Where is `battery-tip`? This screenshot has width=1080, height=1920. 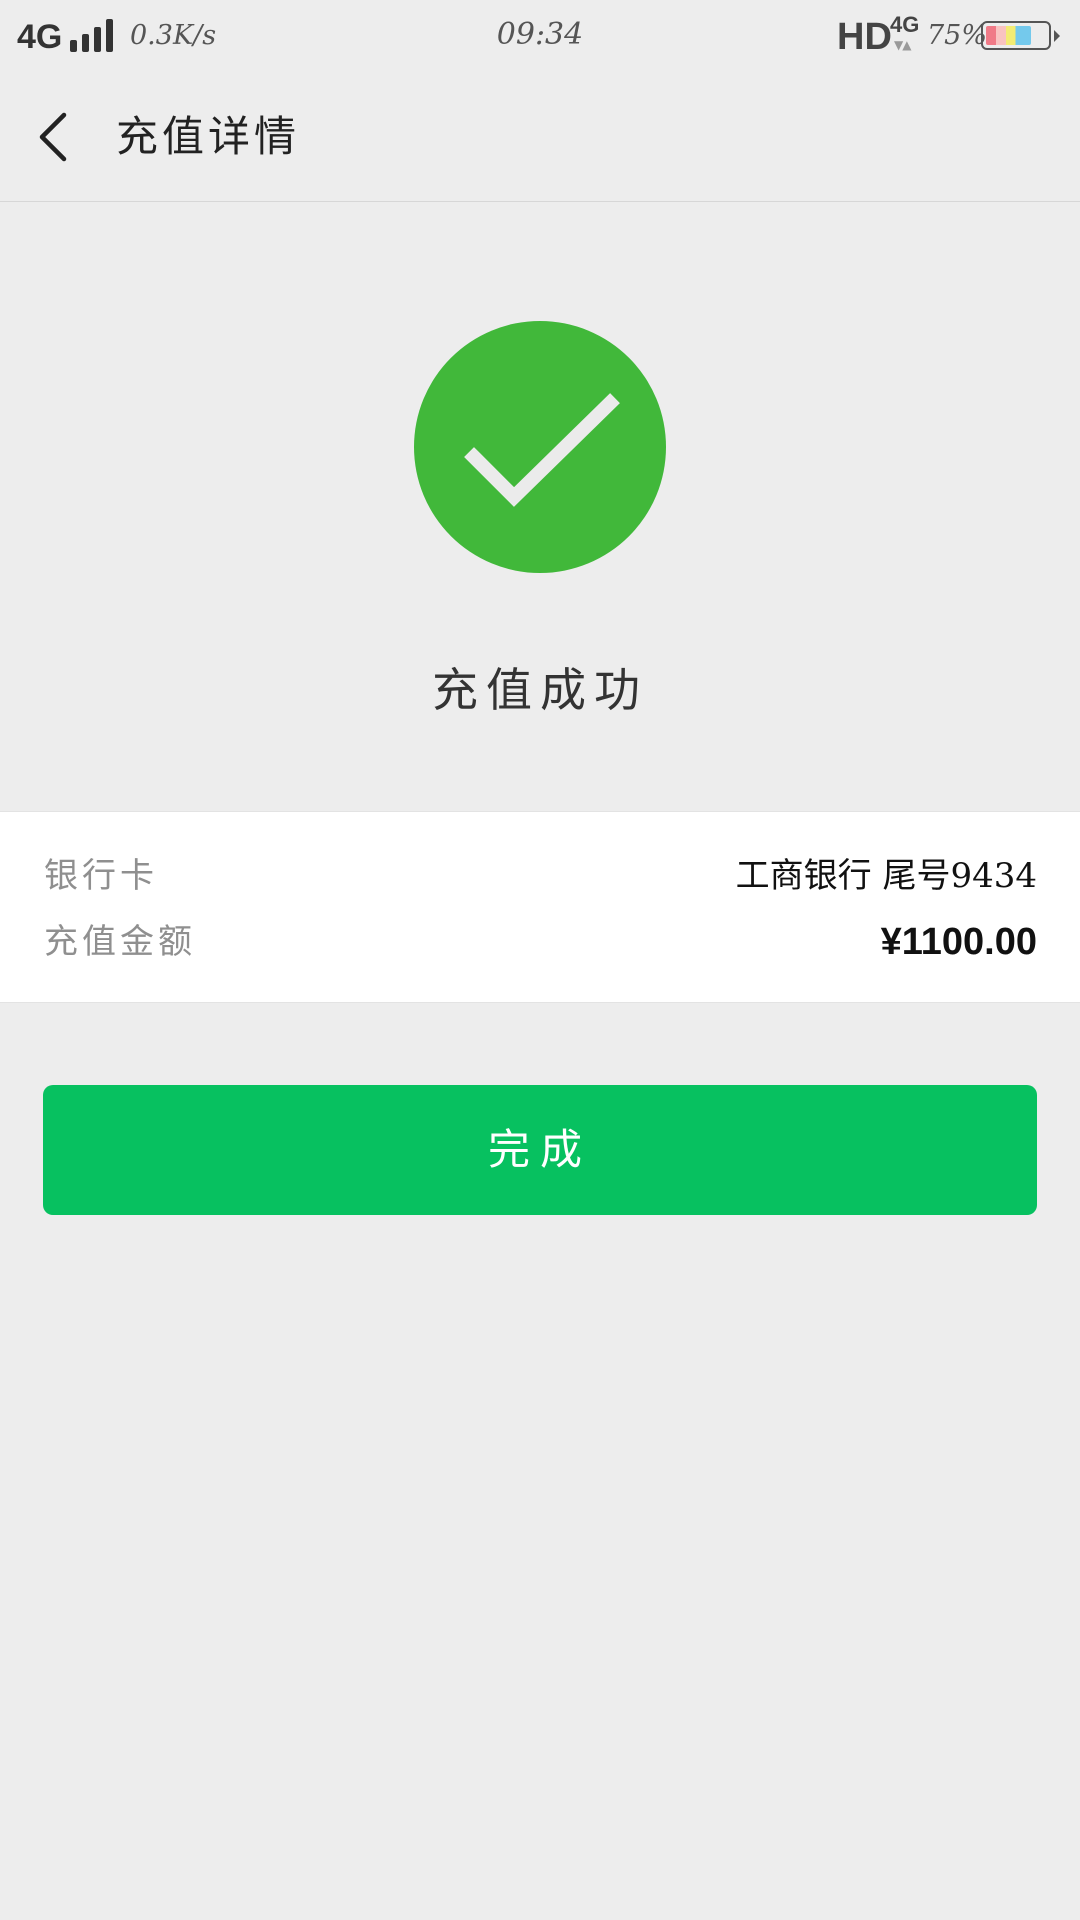 battery-tip is located at coordinates (1057, 36).